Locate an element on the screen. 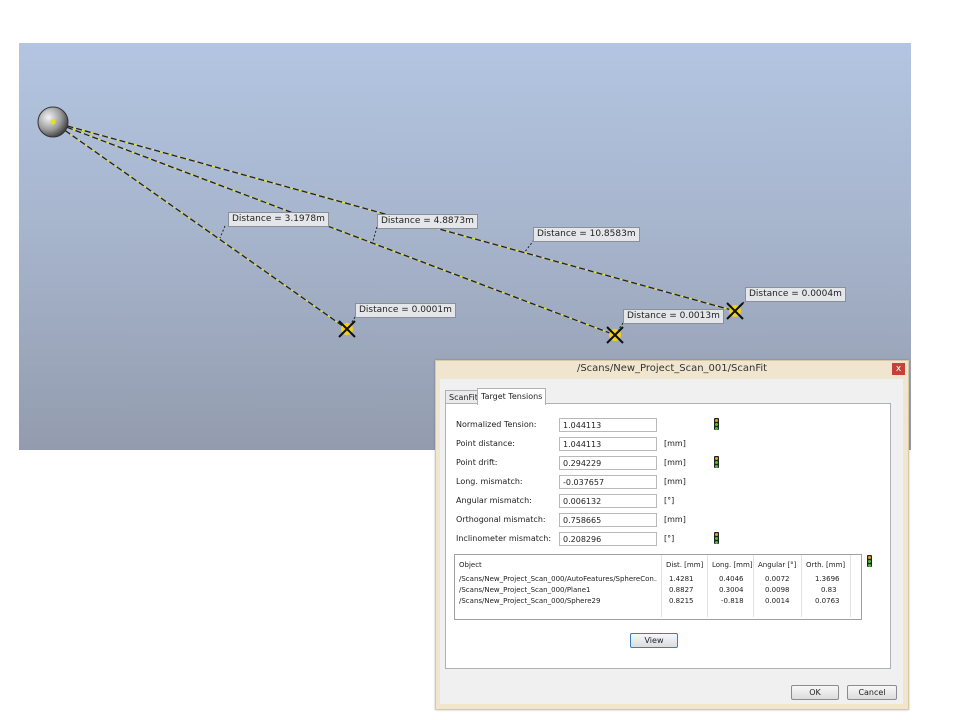 The image size is (960, 720). distance-label: Distance = 0.0013m is located at coordinates (673, 316).